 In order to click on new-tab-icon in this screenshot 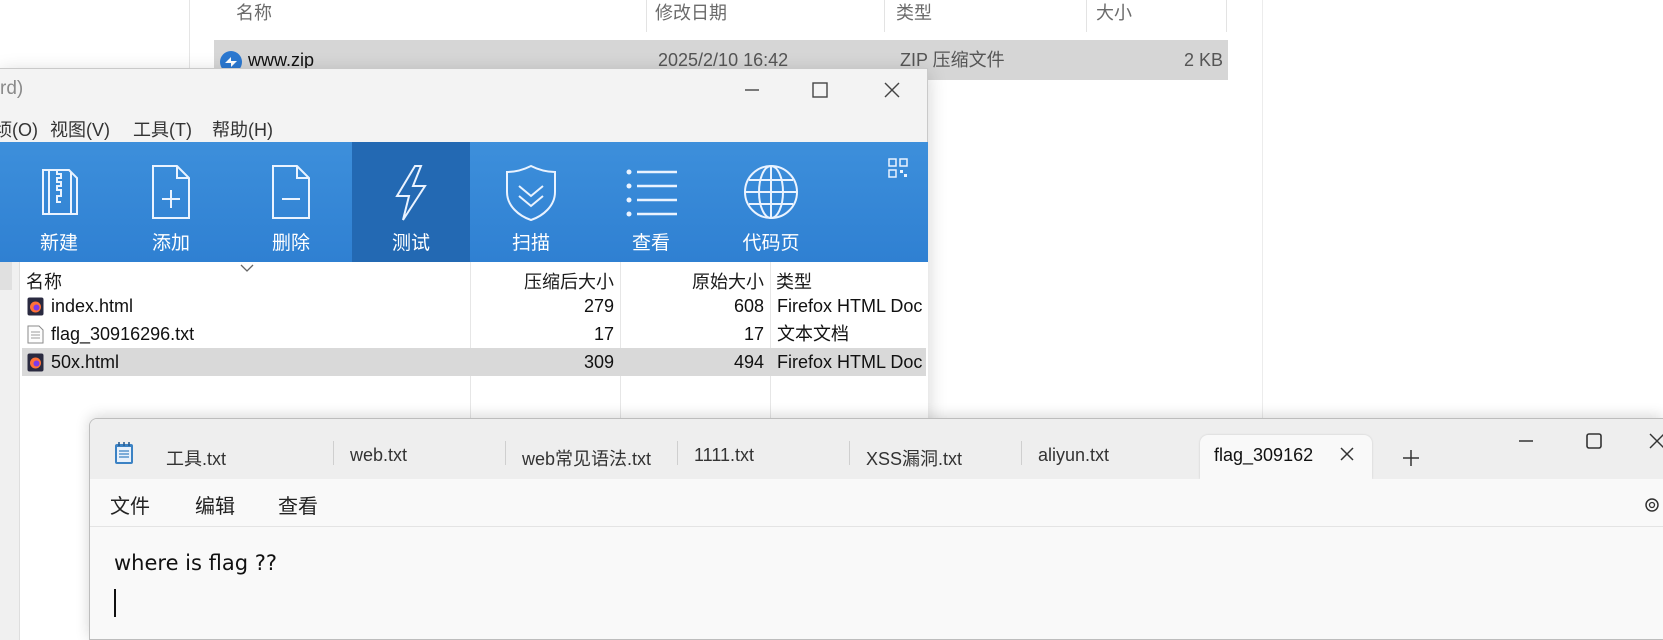, I will do `click(1411, 458)`.